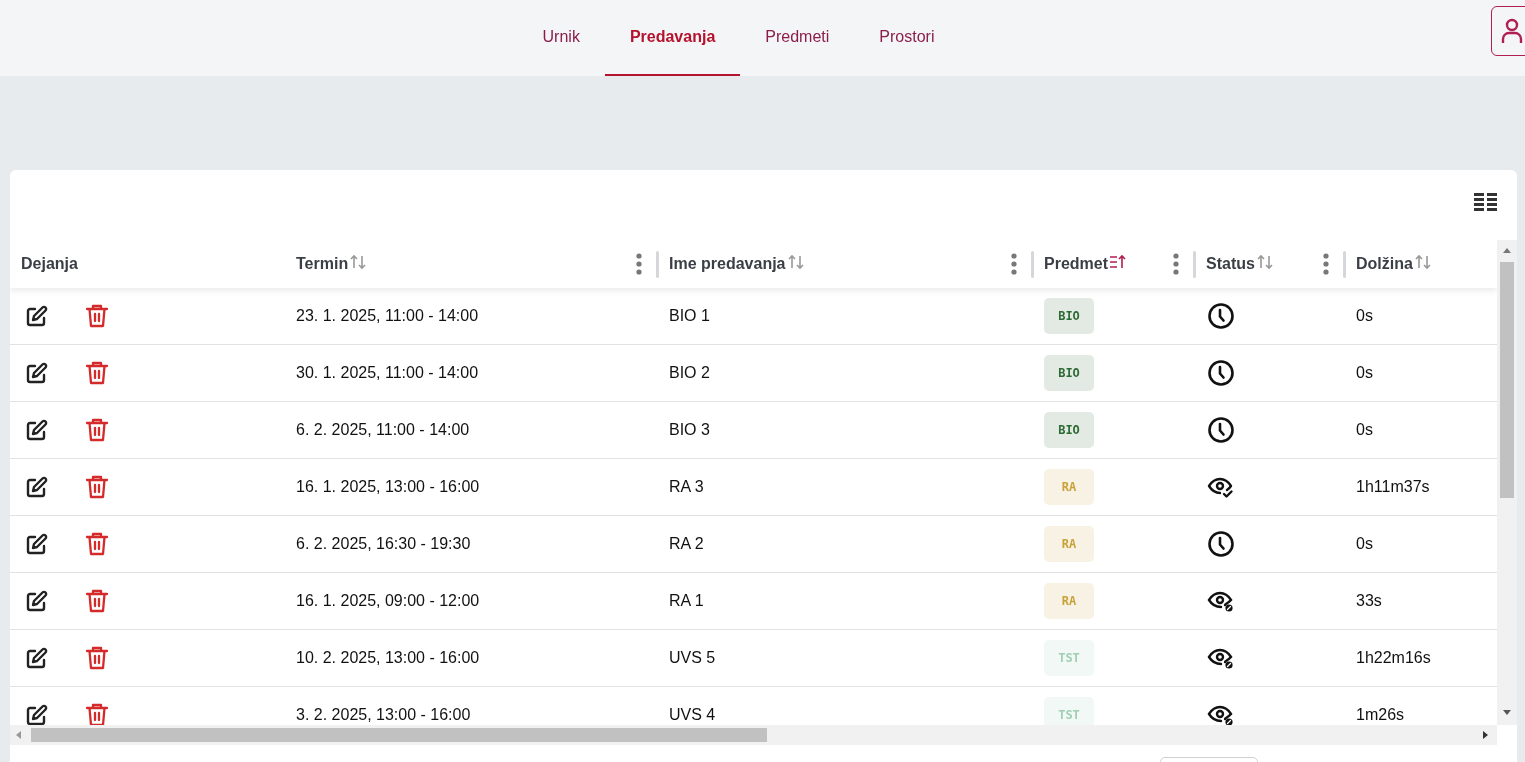 The image size is (1525, 762). Describe the element at coordinates (383, 715) in the screenshot. I see `date-time-cell: 3. 2. 2025, 13:00 - 16:00` at that location.